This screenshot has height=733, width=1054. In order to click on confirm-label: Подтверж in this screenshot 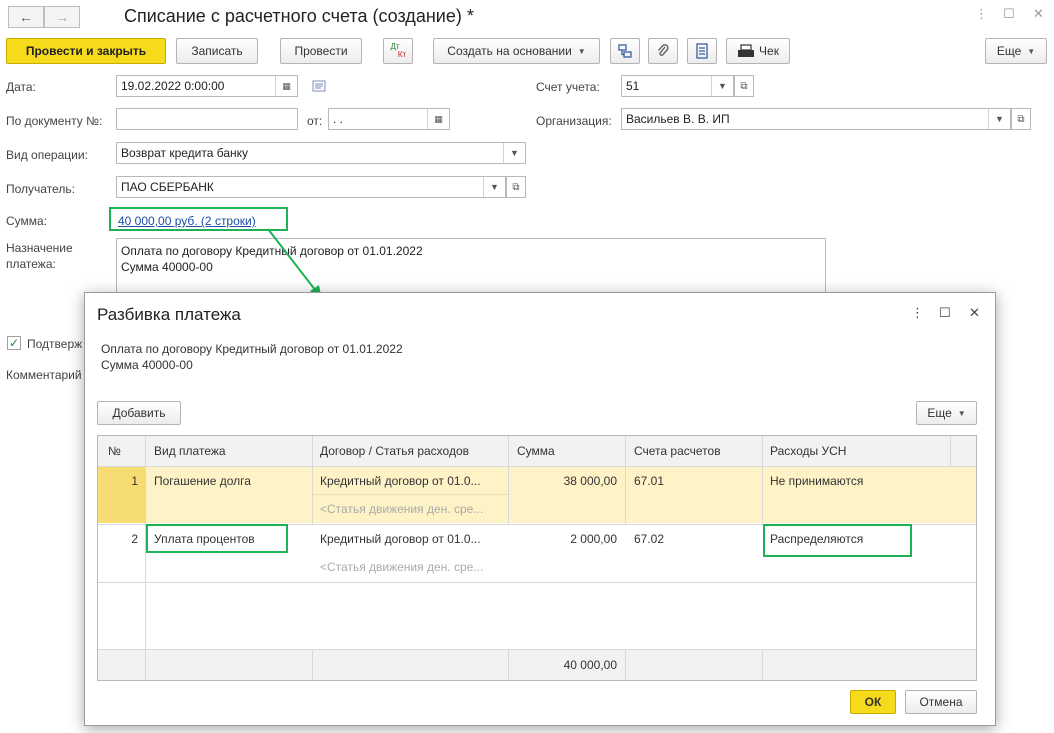, I will do `click(55, 344)`.